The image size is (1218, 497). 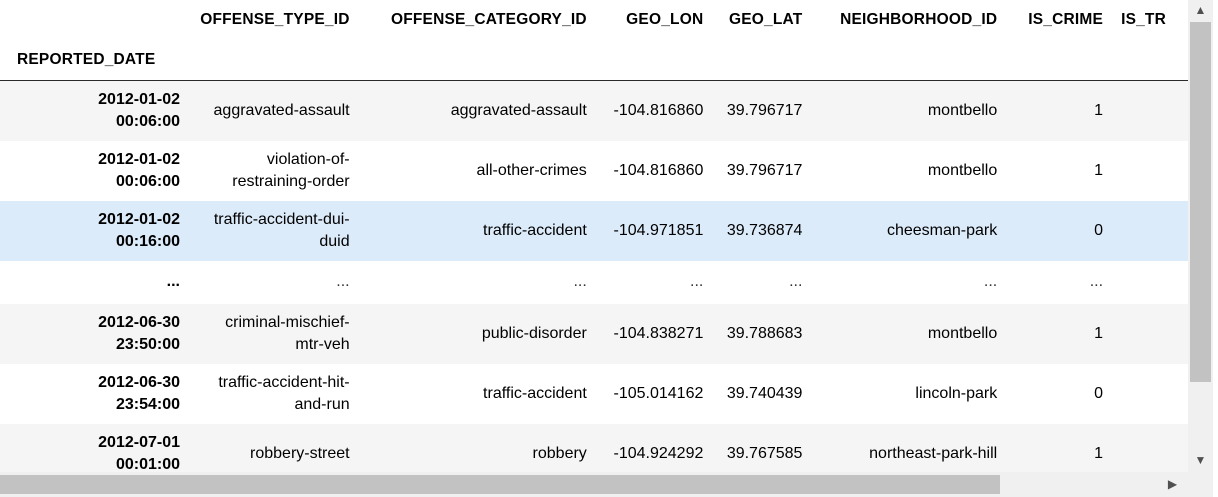 I want to click on cell-neighborhood: lincoln-park, so click(x=956, y=393).